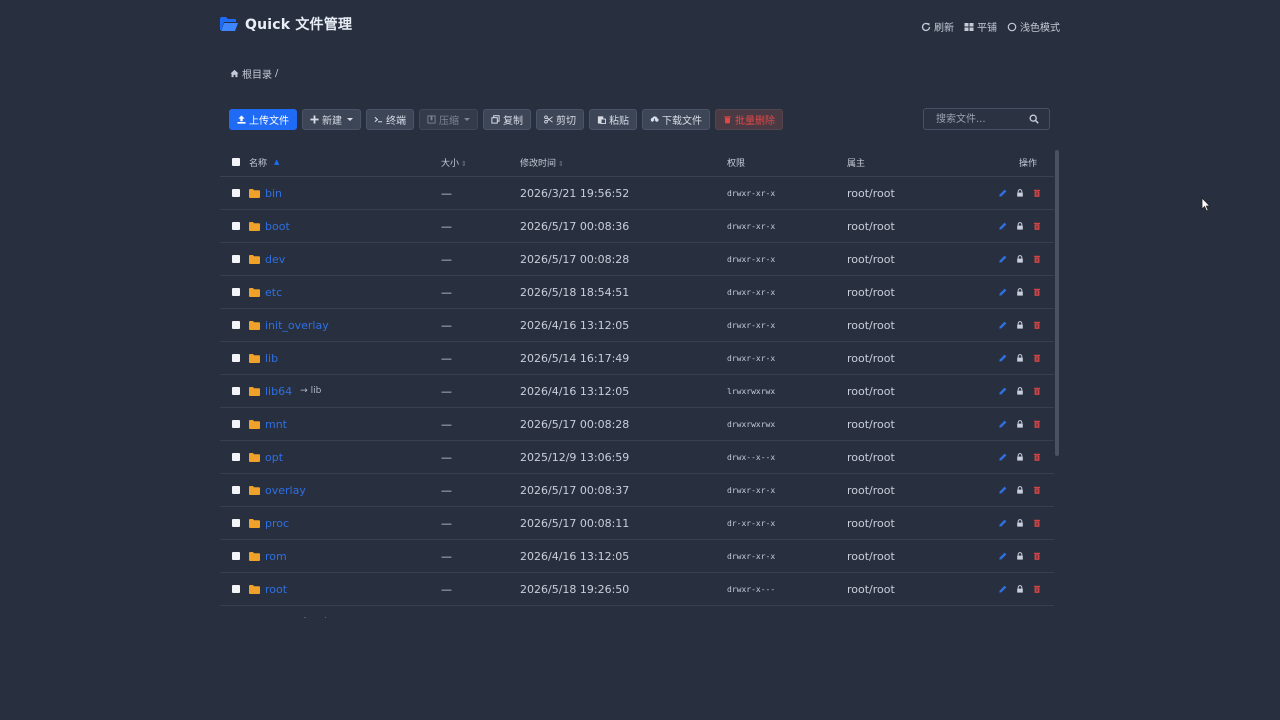 This screenshot has width=1280, height=720. I want to click on file-name-link: lib64, so click(278, 391).